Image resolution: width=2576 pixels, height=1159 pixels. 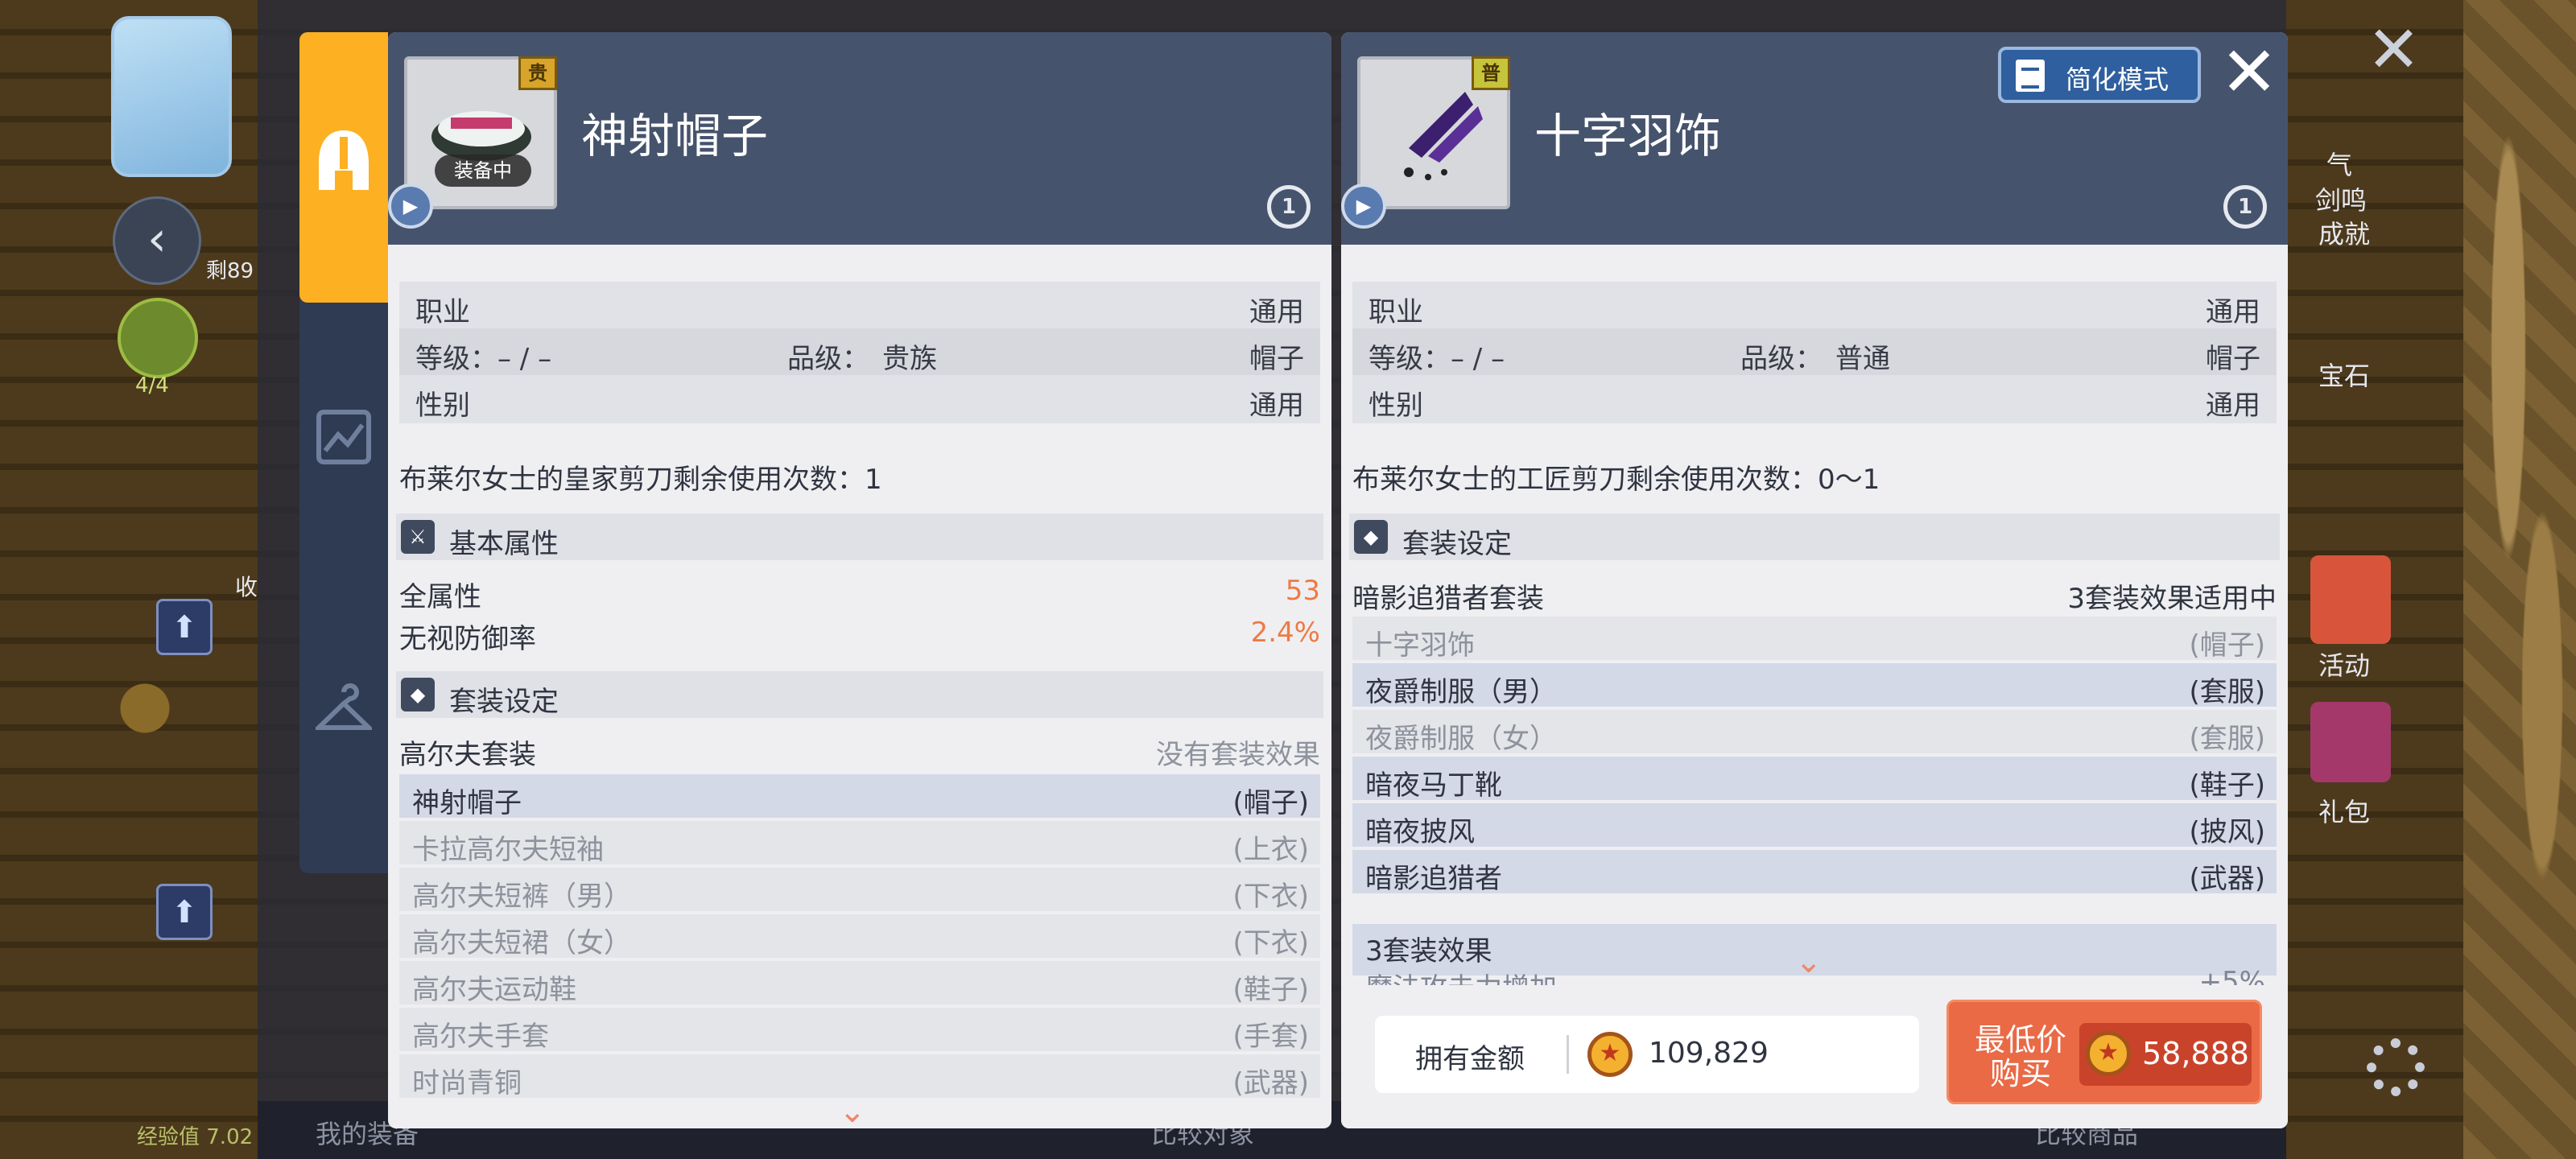 I want to click on set-item-name: 卡拉高尔夫短袖, so click(x=508, y=850).